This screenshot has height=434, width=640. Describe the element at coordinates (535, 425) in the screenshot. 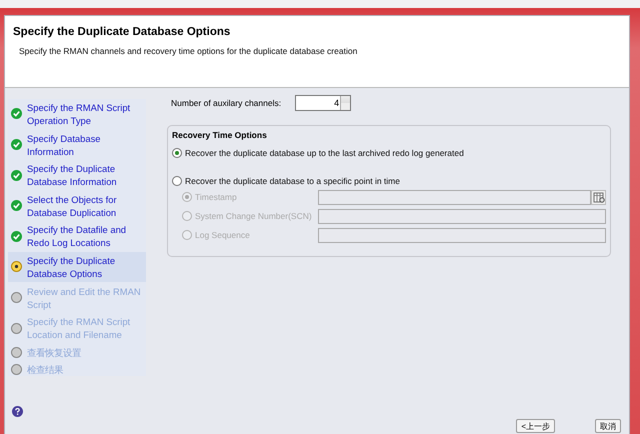

I see `wizard-button: <上一步` at that location.